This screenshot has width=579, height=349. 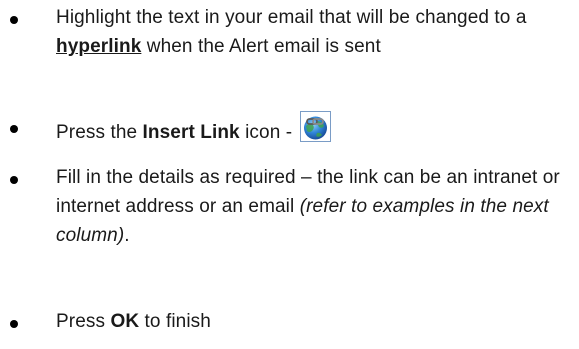 I want to click on ok-label: OK, so click(x=125, y=321).